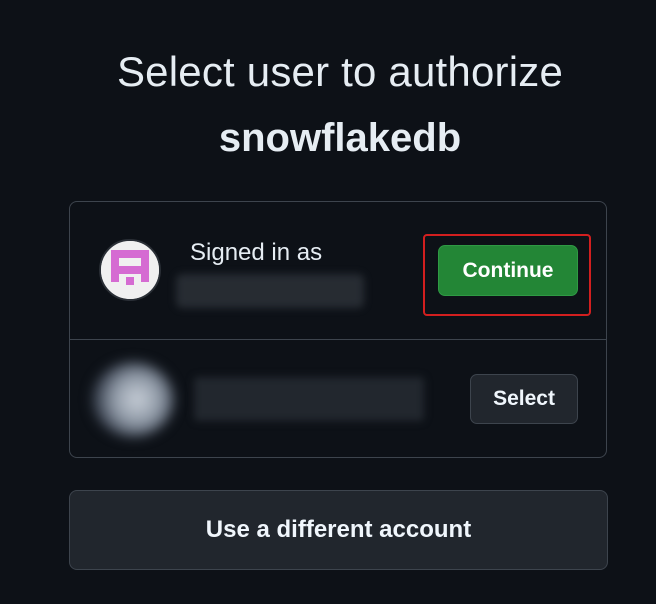  I want to click on page-title: Select user to authorize, so click(340, 71).